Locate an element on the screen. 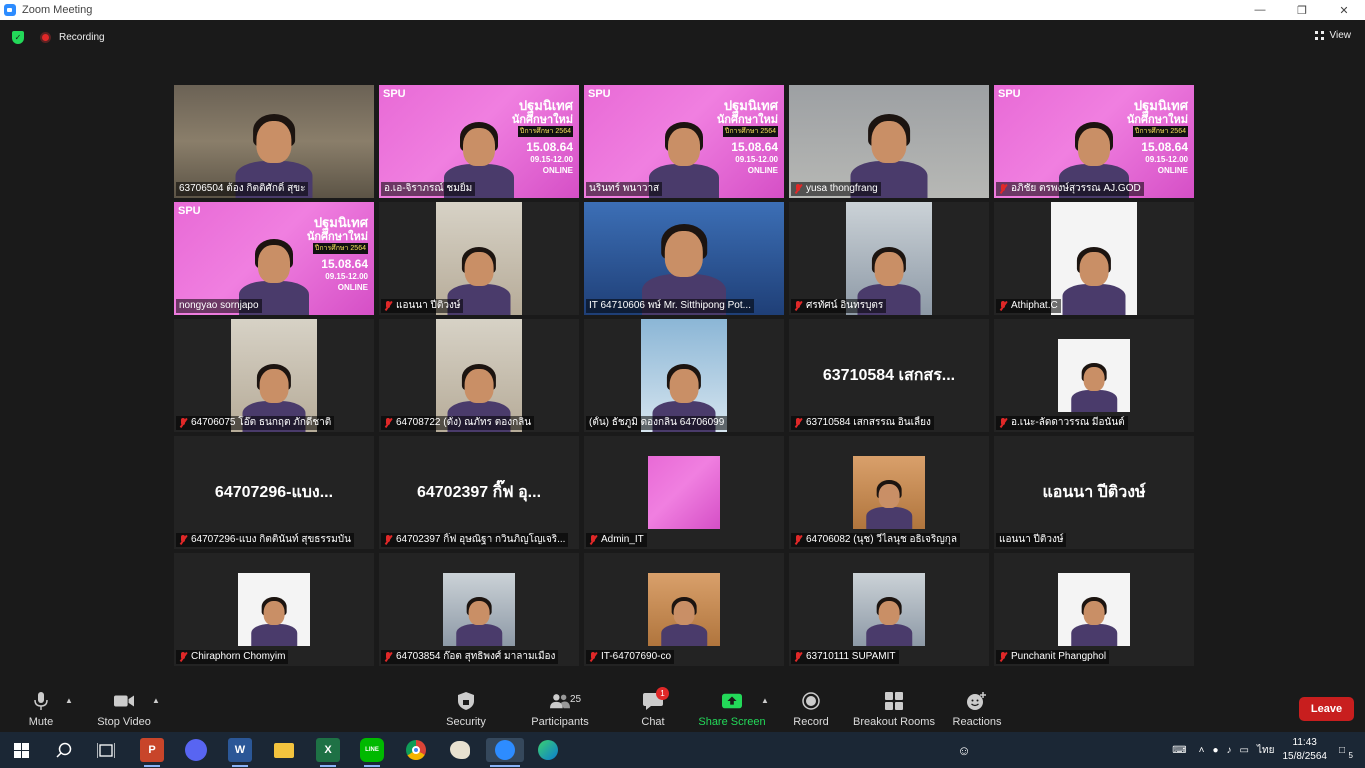 The width and height of the screenshot is (1365, 768). mute-button: Mute is located at coordinates (41, 710).